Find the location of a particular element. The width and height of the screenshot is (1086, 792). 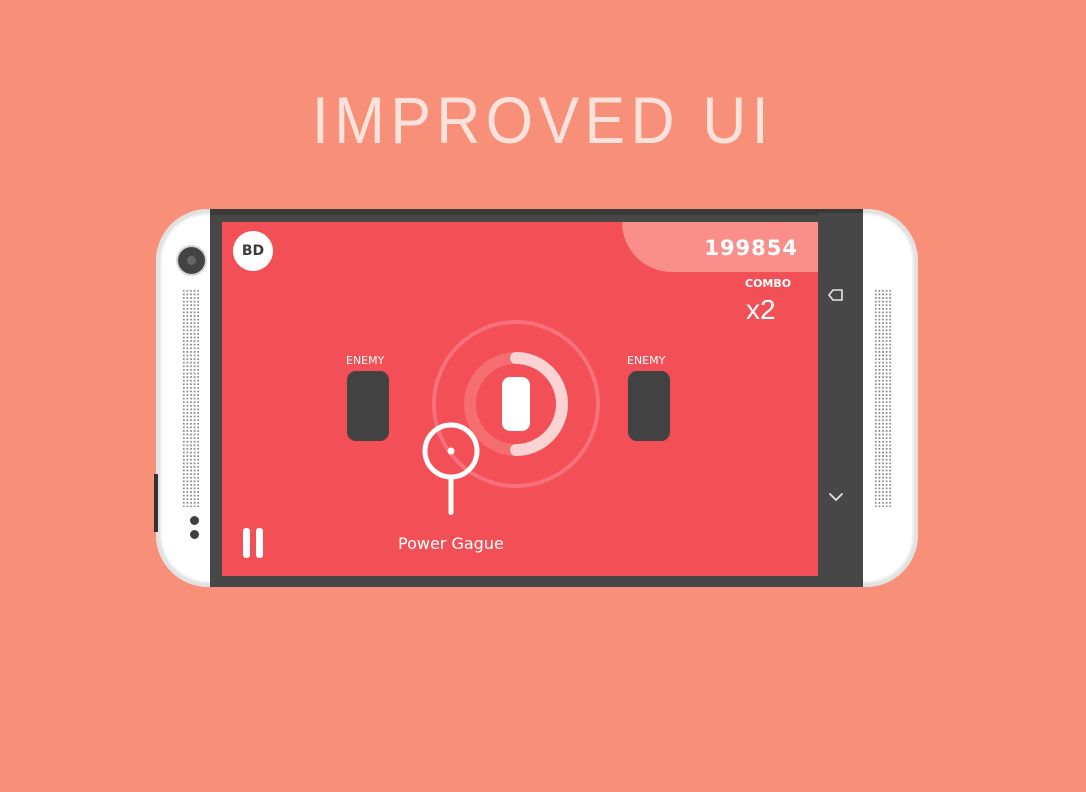

enemy-label-left: ENEMY is located at coordinates (365, 360).